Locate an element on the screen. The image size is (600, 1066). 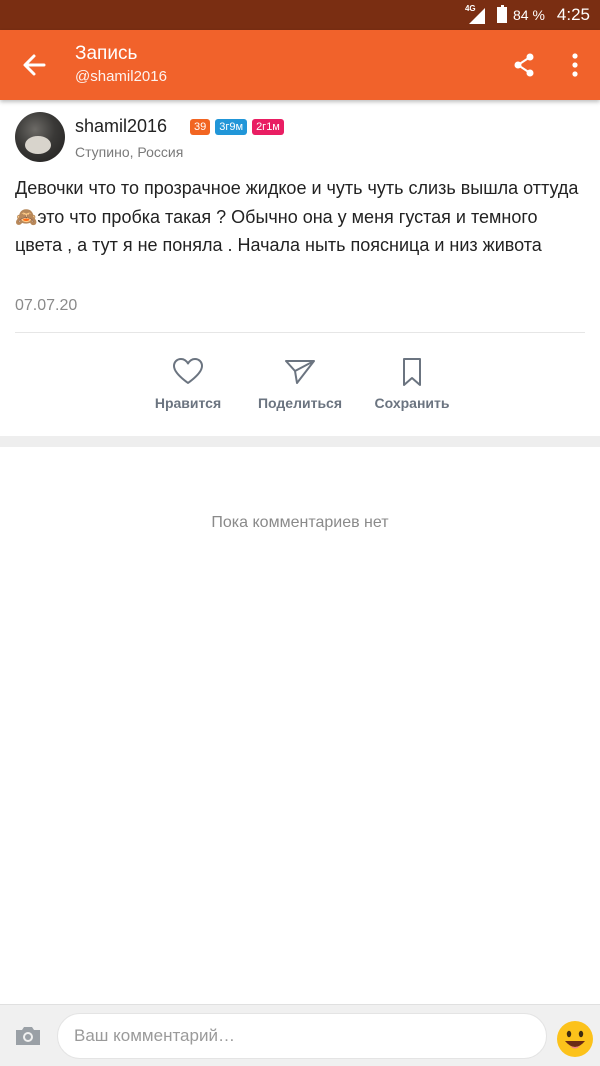
bookmark-icon is located at coordinates (412, 372).